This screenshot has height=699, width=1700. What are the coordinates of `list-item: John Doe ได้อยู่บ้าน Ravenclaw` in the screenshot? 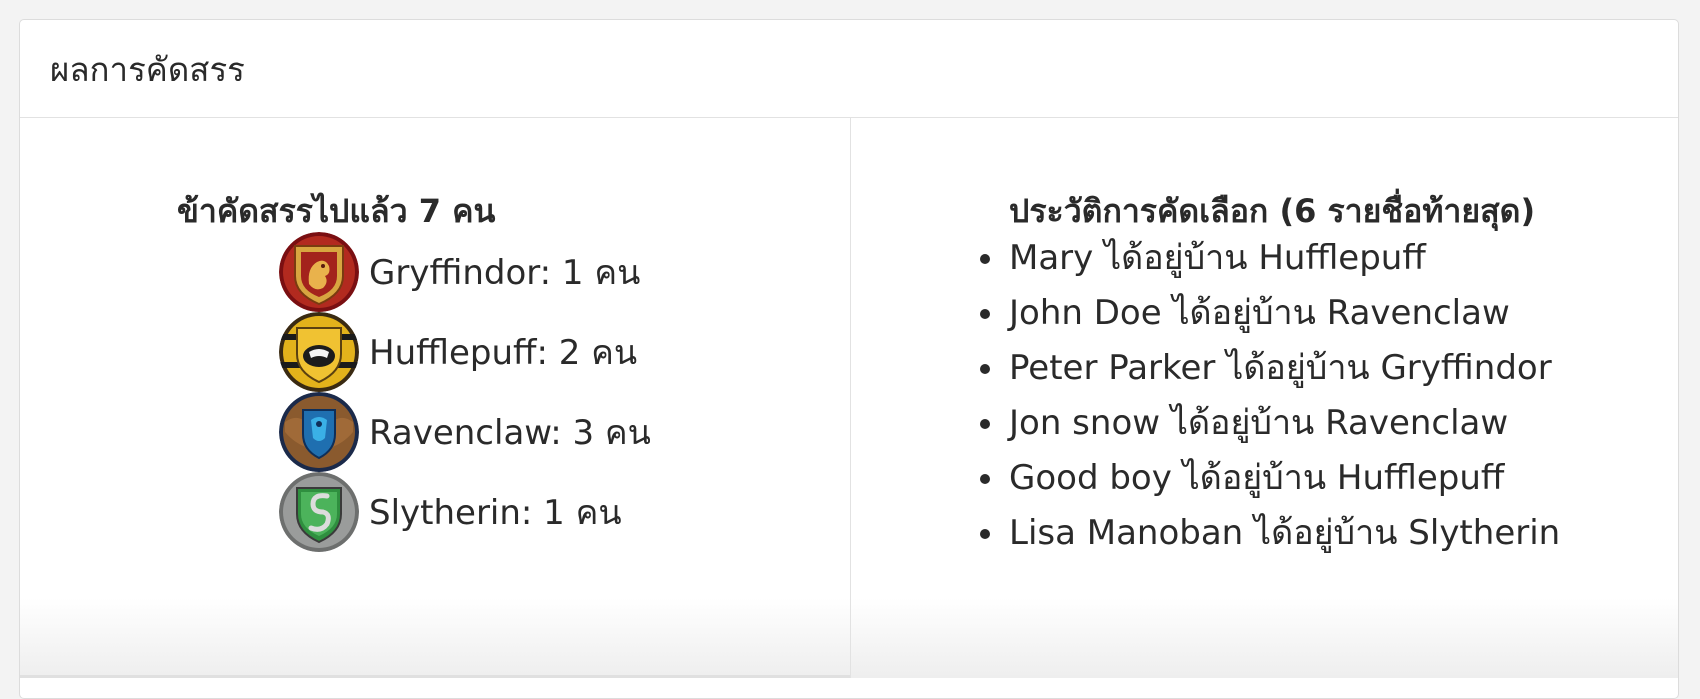 It's located at (1270, 313).